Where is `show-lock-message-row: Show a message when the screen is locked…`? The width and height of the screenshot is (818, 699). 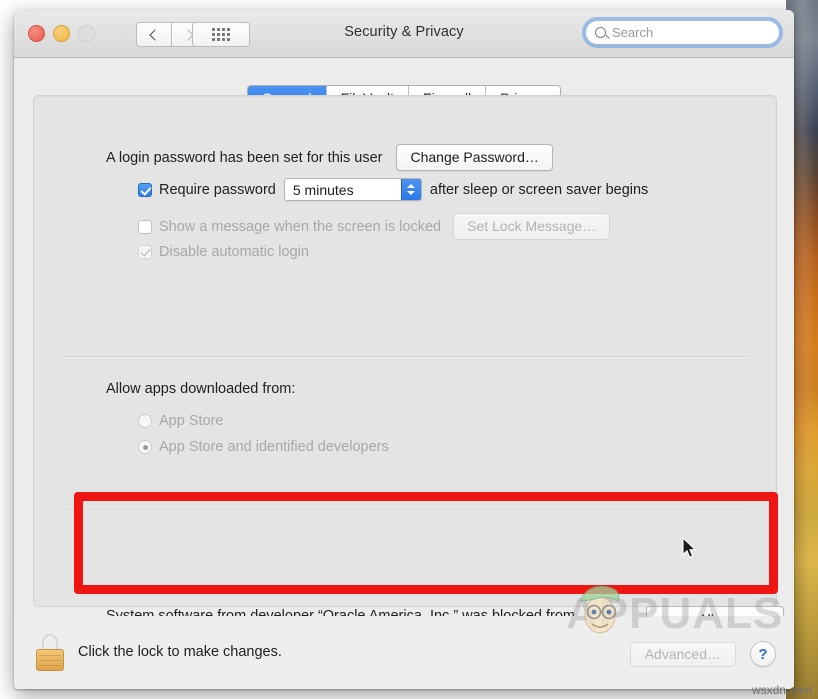 show-lock-message-row: Show a message when the screen is locked… is located at coordinates (374, 226).